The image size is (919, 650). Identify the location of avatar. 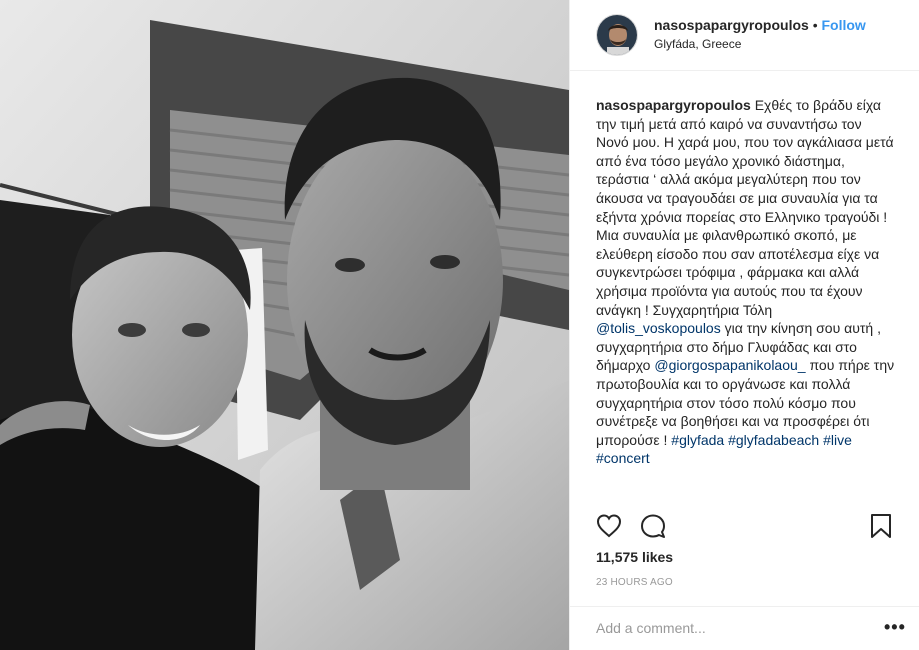
(617, 35).